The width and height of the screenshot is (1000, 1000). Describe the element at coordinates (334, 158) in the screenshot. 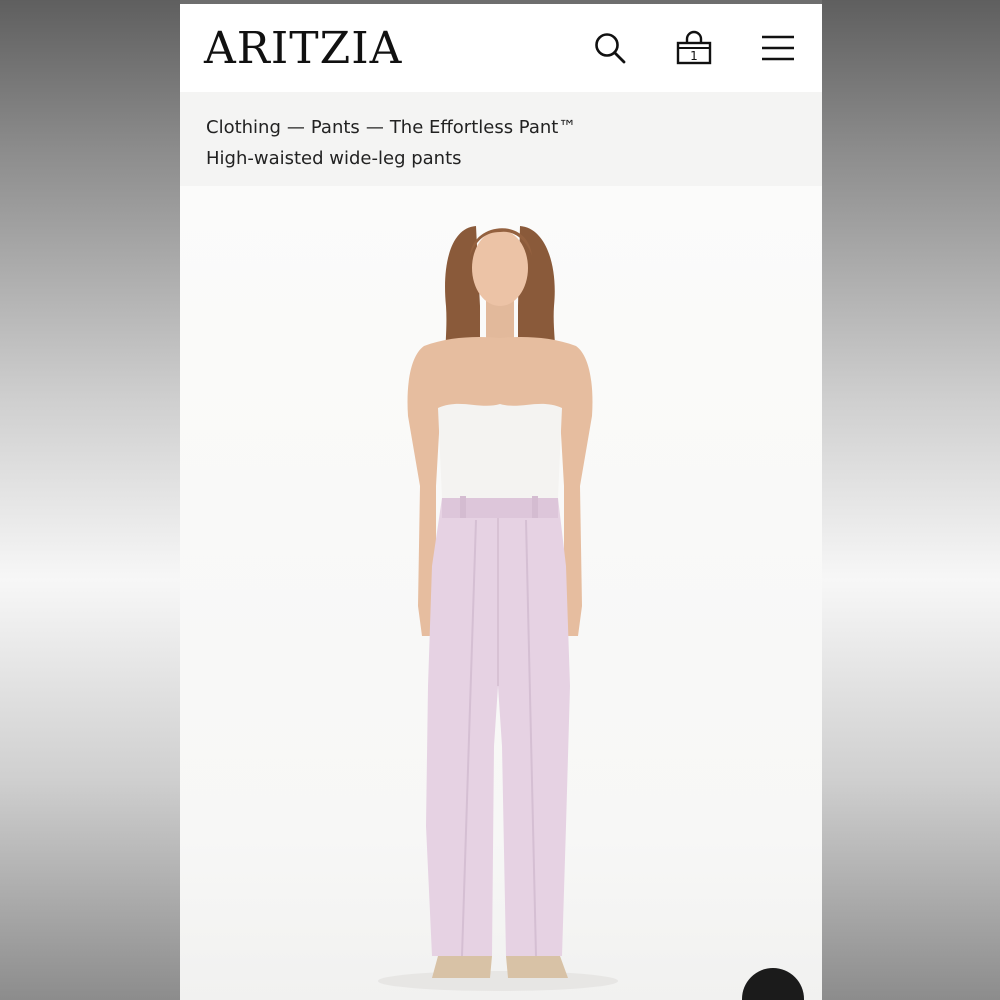

I see `product-subtitle: High-waisted wide-leg pants` at that location.